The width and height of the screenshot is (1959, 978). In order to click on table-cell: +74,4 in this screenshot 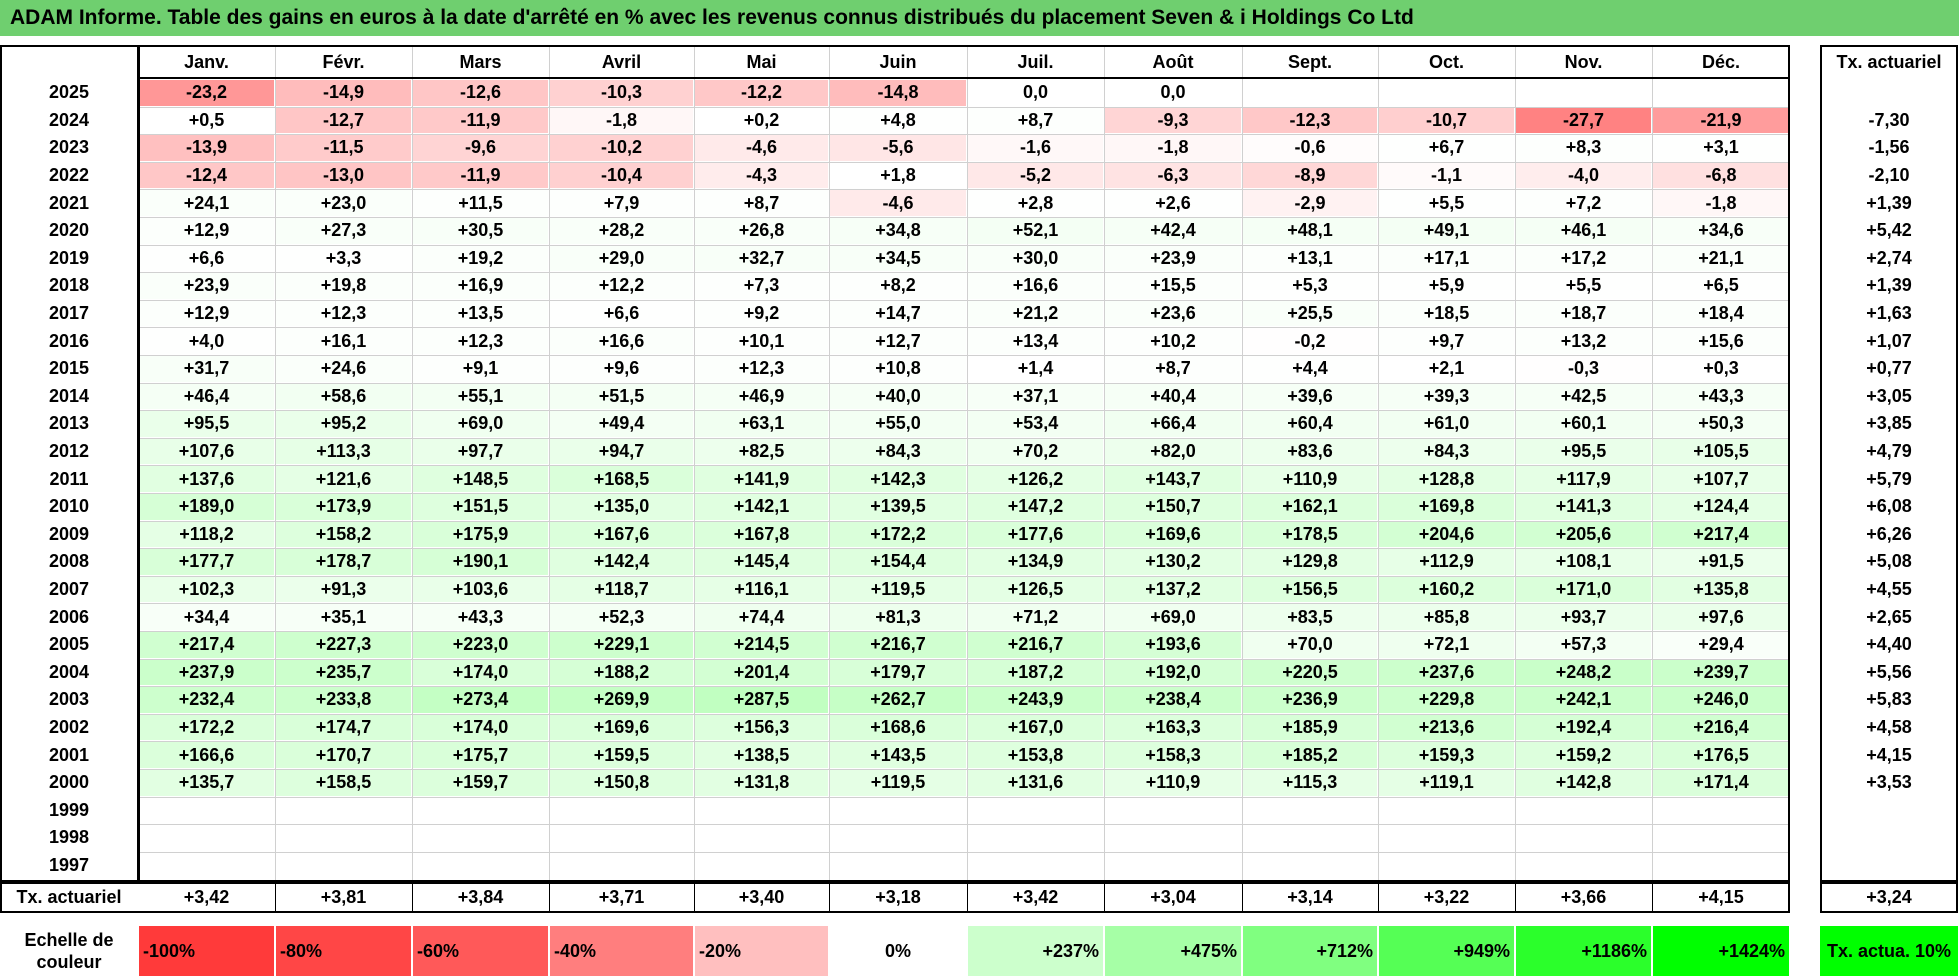, I will do `click(761, 617)`.